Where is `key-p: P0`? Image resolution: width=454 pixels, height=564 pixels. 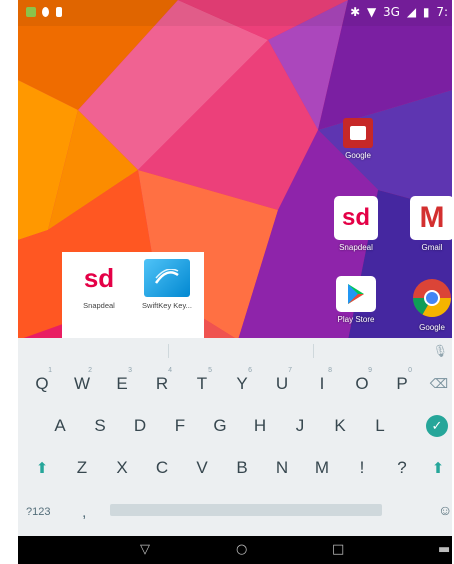 key-p: P0 is located at coordinates (402, 384).